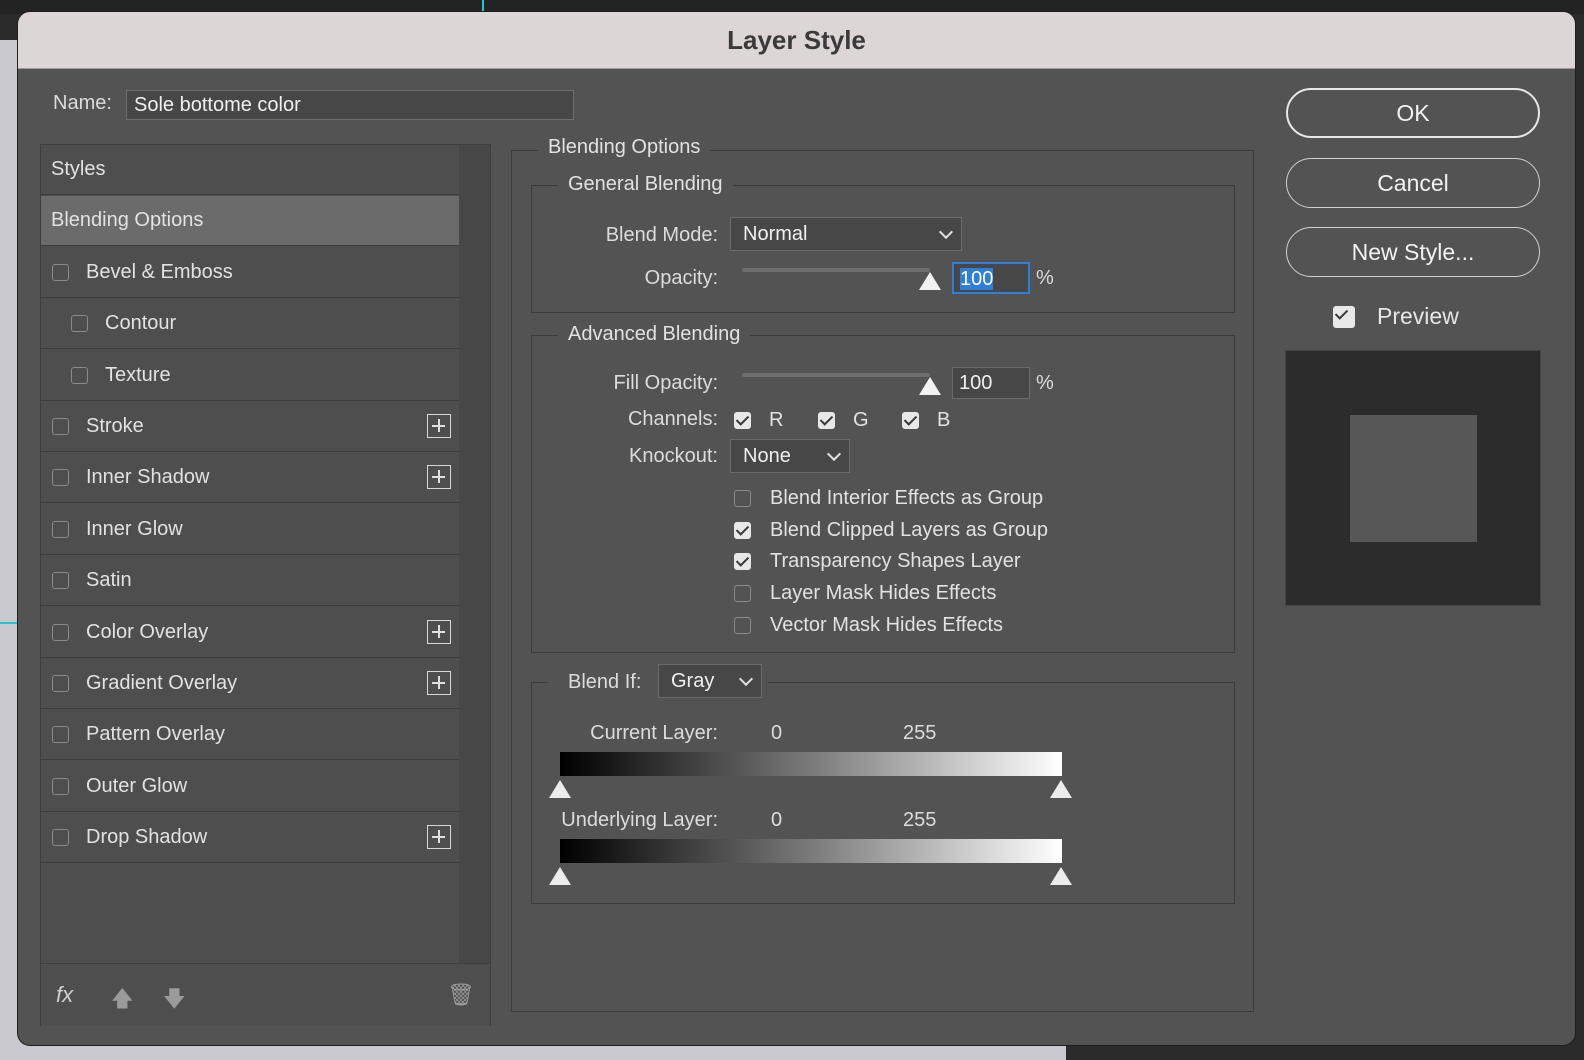  What do you see at coordinates (1061, 789) in the screenshot?
I see `current-layer-high-stop` at bounding box center [1061, 789].